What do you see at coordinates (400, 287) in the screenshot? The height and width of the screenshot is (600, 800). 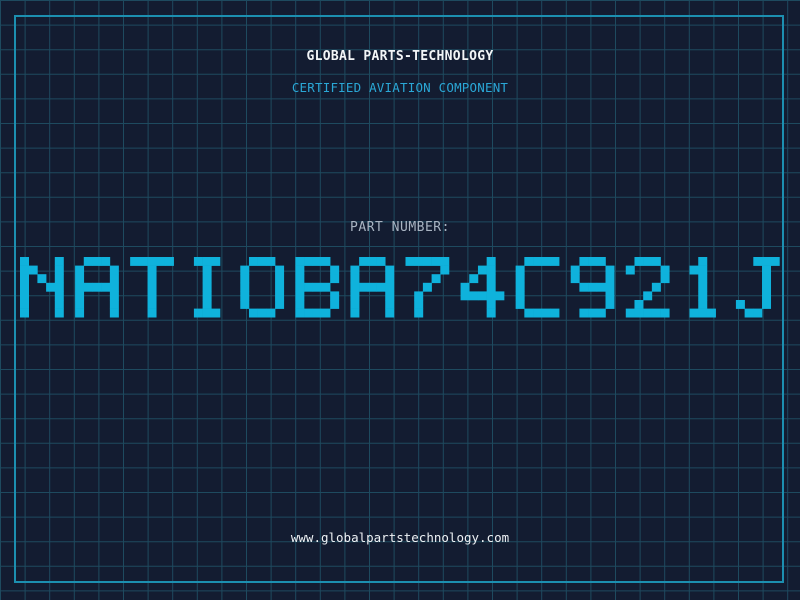 I see `part-number-value` at bounding box center [400, 287].